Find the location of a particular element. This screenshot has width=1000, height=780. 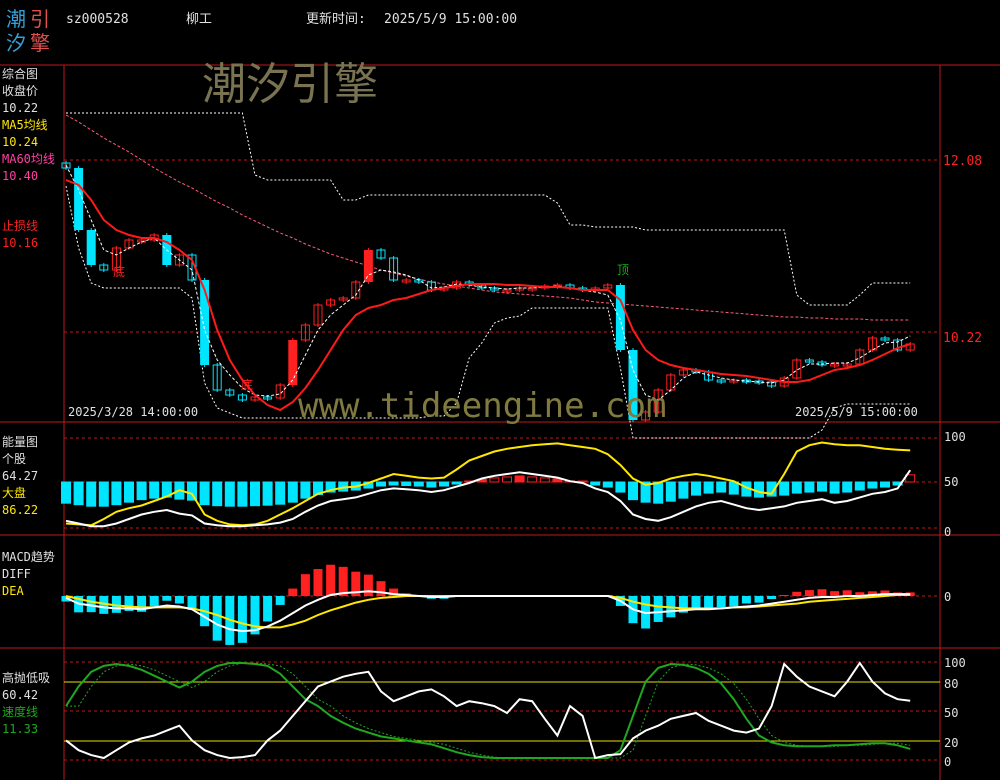

date-end: 2025/5/9 15:00:00 is located at coordinates (856, 412).